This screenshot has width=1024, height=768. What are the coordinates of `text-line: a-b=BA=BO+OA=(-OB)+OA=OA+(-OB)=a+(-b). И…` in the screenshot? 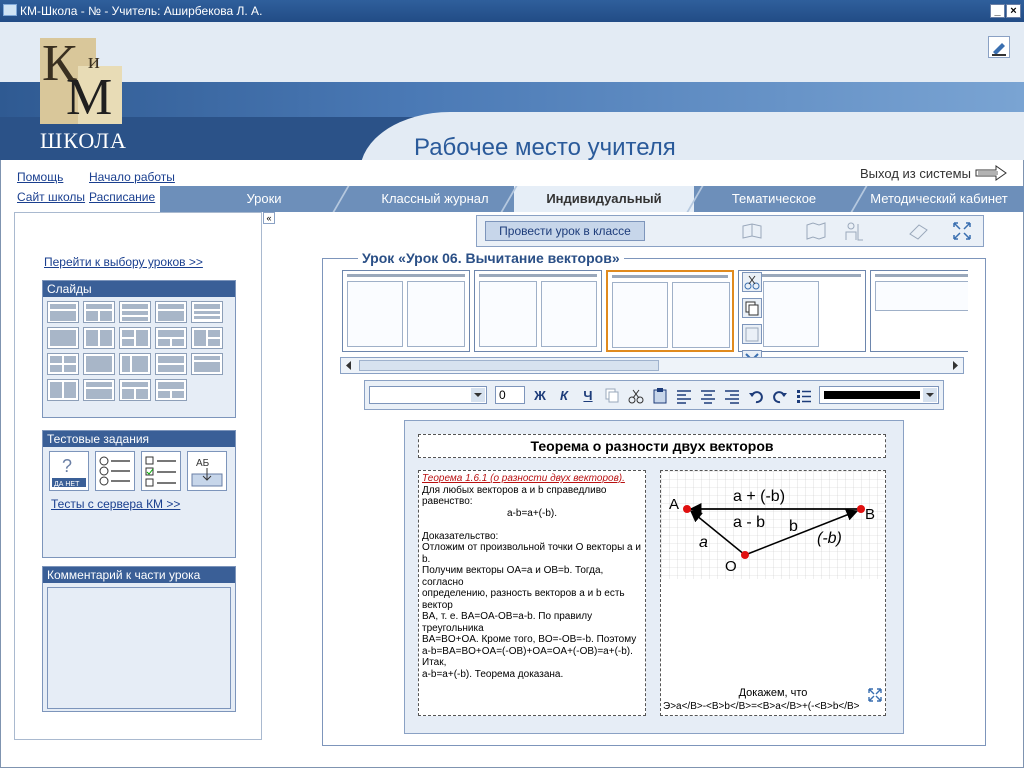 It's located at (527, 657).